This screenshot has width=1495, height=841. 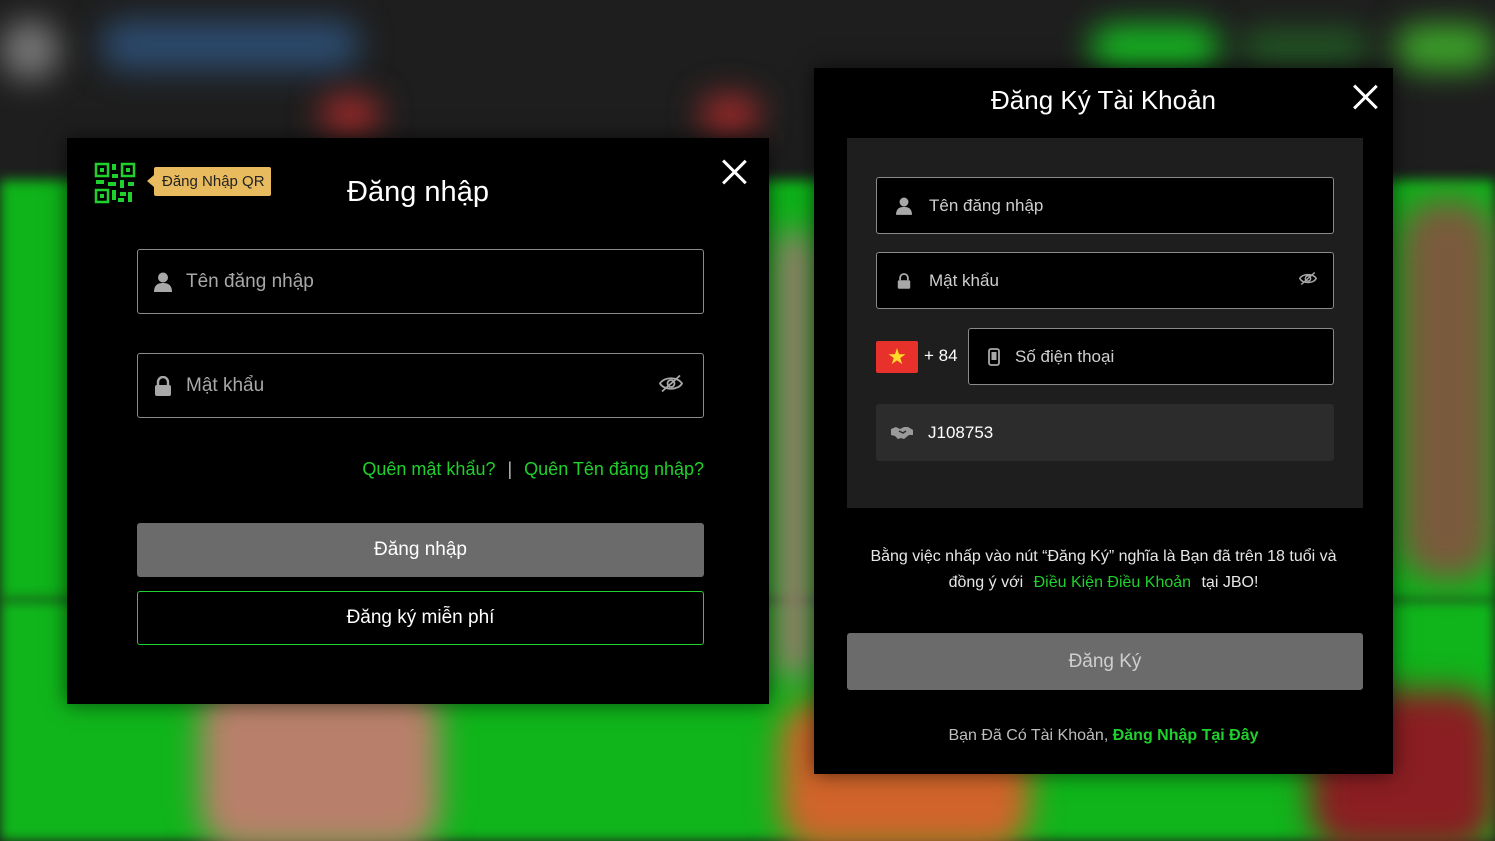 What do you see at coordinates (418, 192) in the screenshot?
I see `login-title: Đăng nhập` at bounding box center [418, 192].